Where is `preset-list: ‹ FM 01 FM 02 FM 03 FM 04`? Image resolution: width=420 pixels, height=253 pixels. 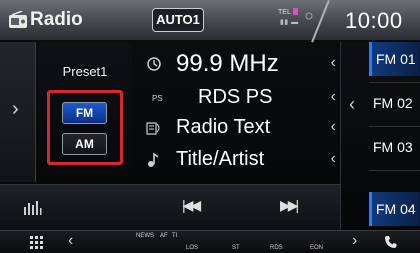 preset-list: ‹ FM 01 FM 02 FM 03 FM 04 is located at coordinates (380, 136).